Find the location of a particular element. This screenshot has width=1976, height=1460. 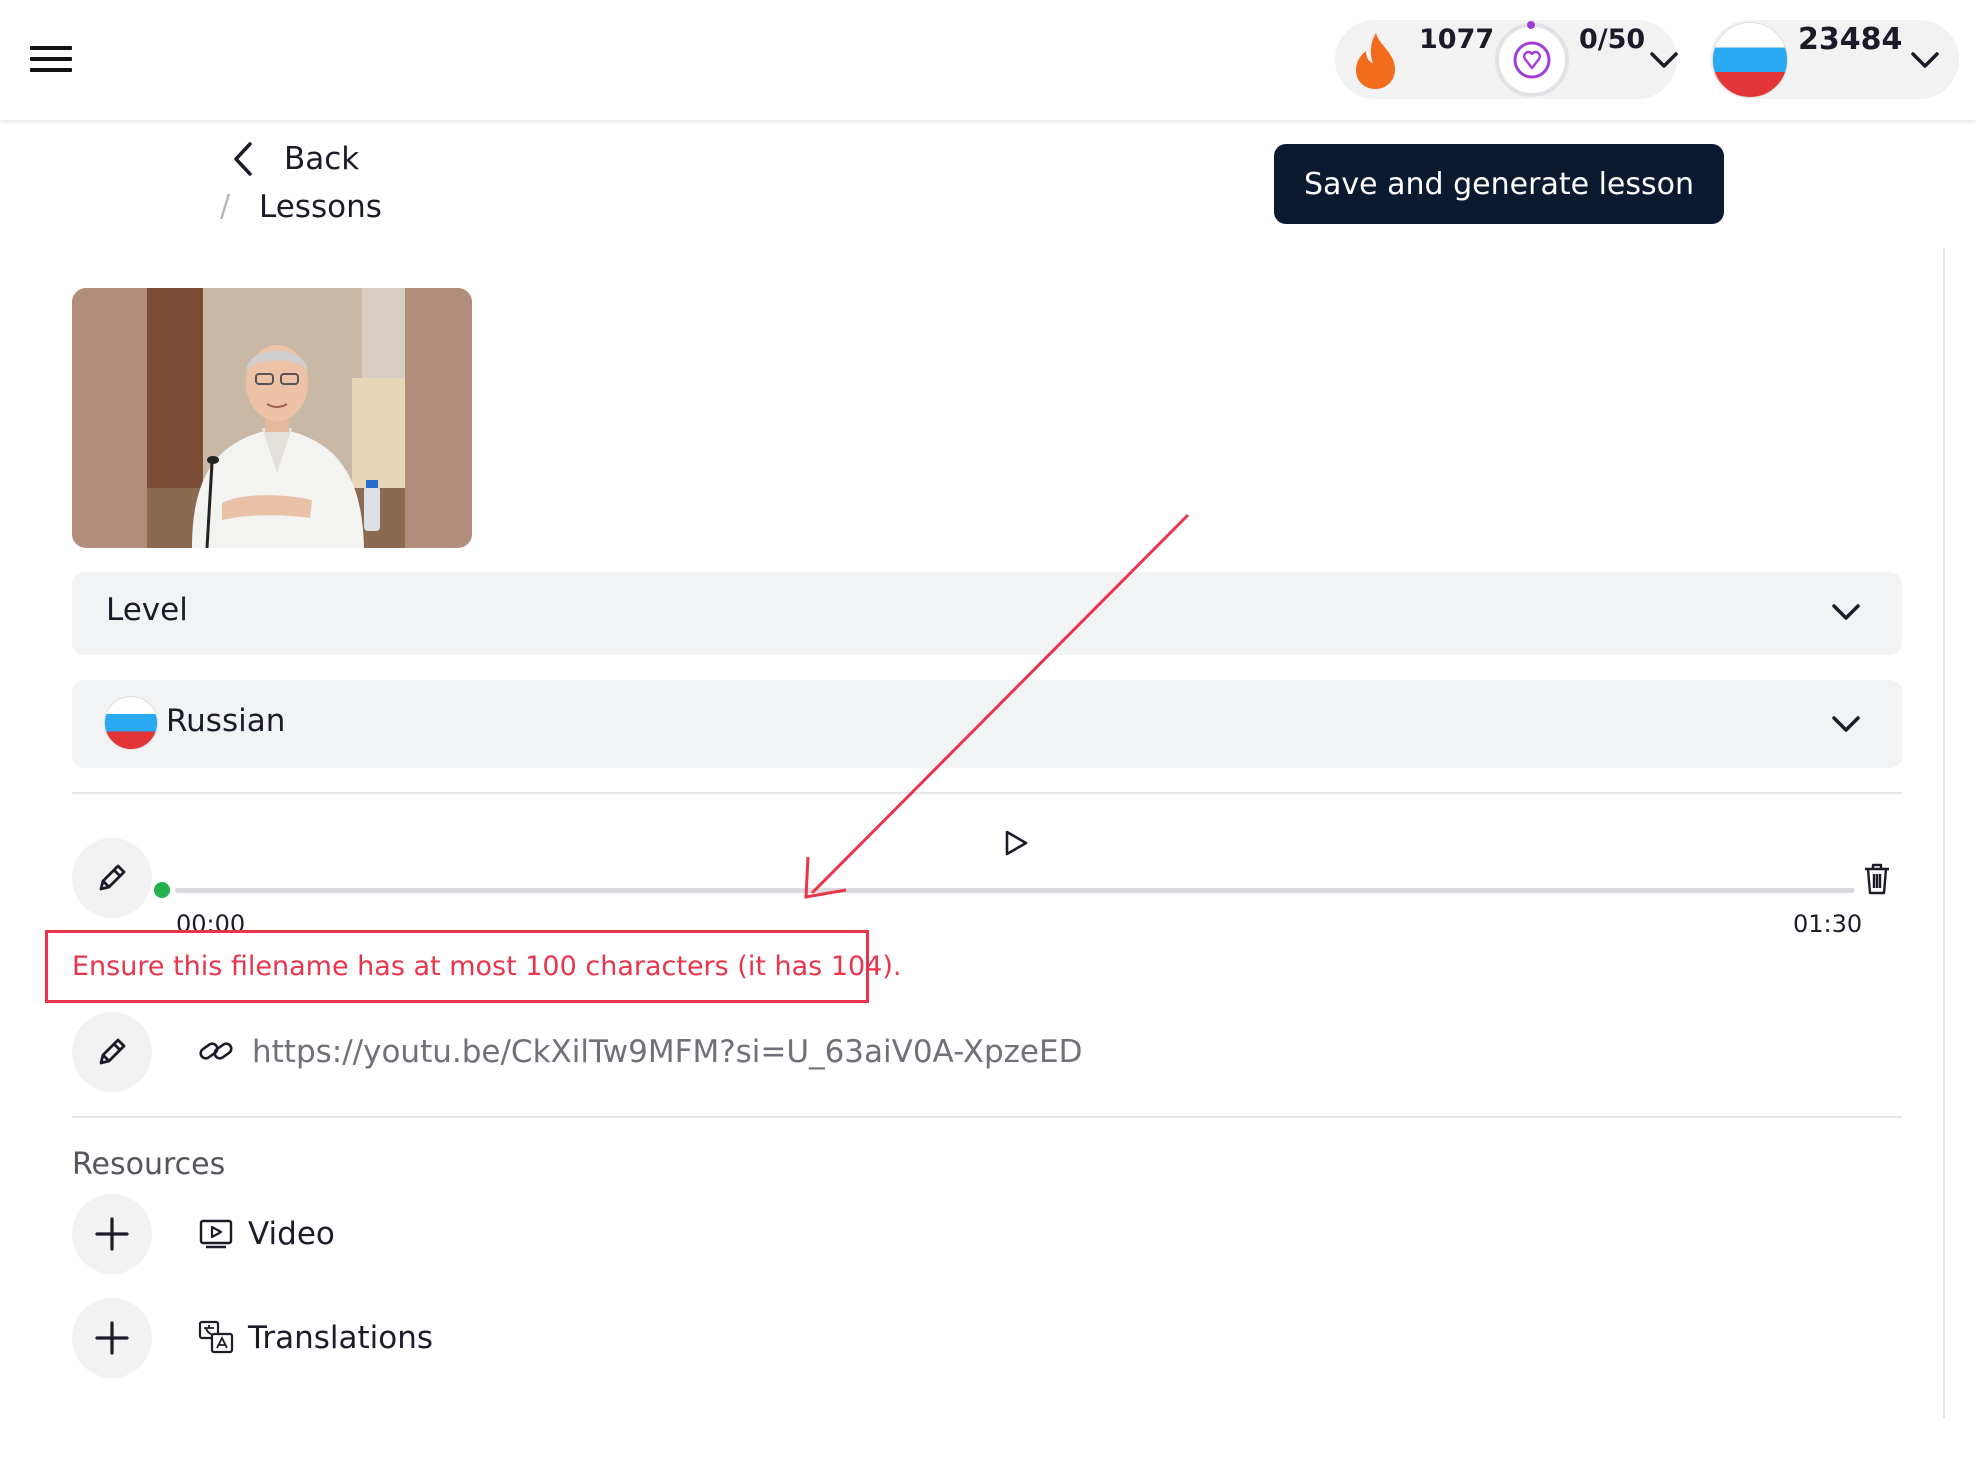

level-select-label: Level is located at coordinates (147, 610).